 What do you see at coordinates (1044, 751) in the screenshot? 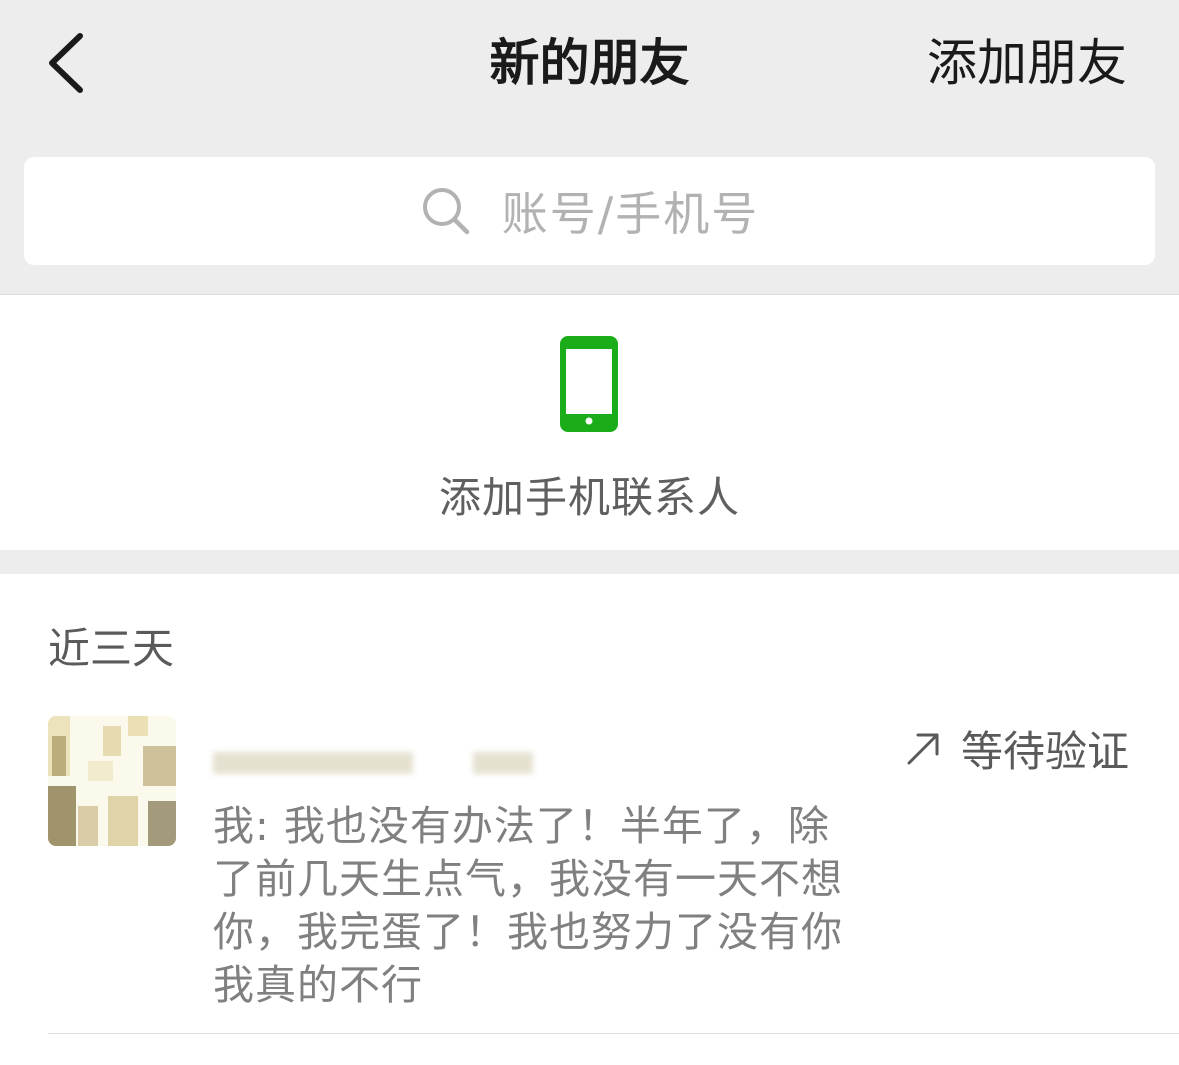
I see `status-text: 等待验证` at bounding box center [1044, 751].